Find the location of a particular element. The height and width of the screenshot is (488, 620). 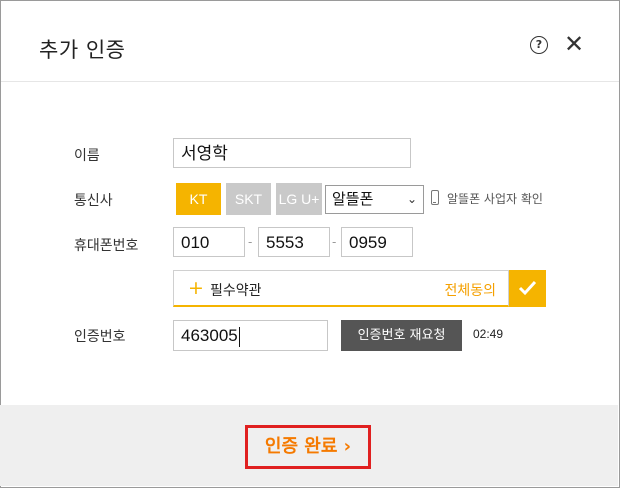

phone-part3-input: 0959 is located at coordinates (377, 242).